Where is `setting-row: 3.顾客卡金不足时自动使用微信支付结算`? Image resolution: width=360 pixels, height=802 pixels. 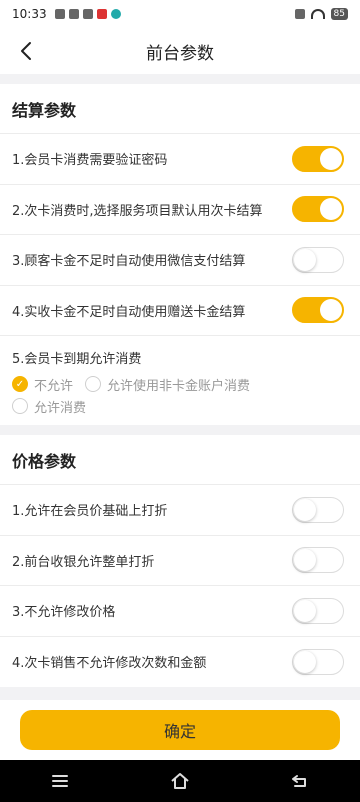 setting-row: 3.顾客卡金不足时自动使用微信支付结算 is located at coordinates (180, 260).